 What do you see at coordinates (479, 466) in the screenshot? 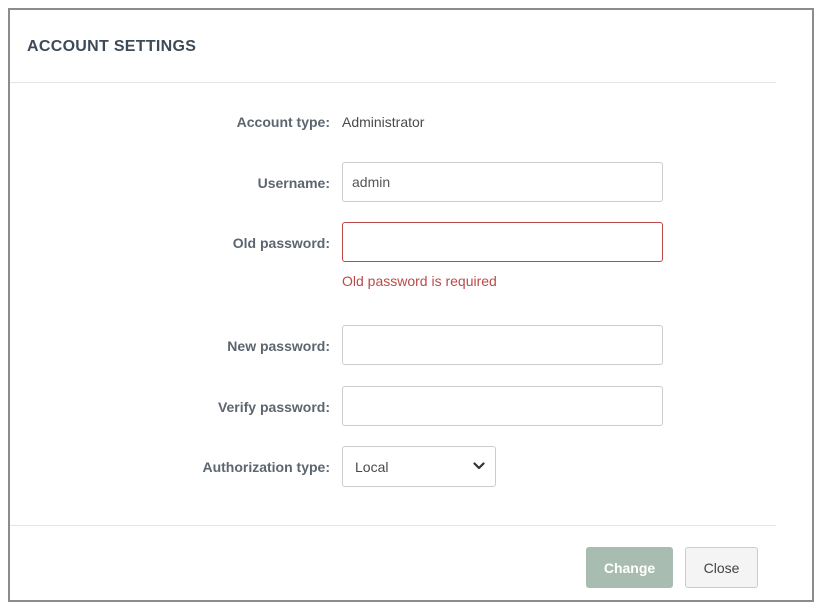
I see `chevron-down-icon` at bounding box center [479, 466].